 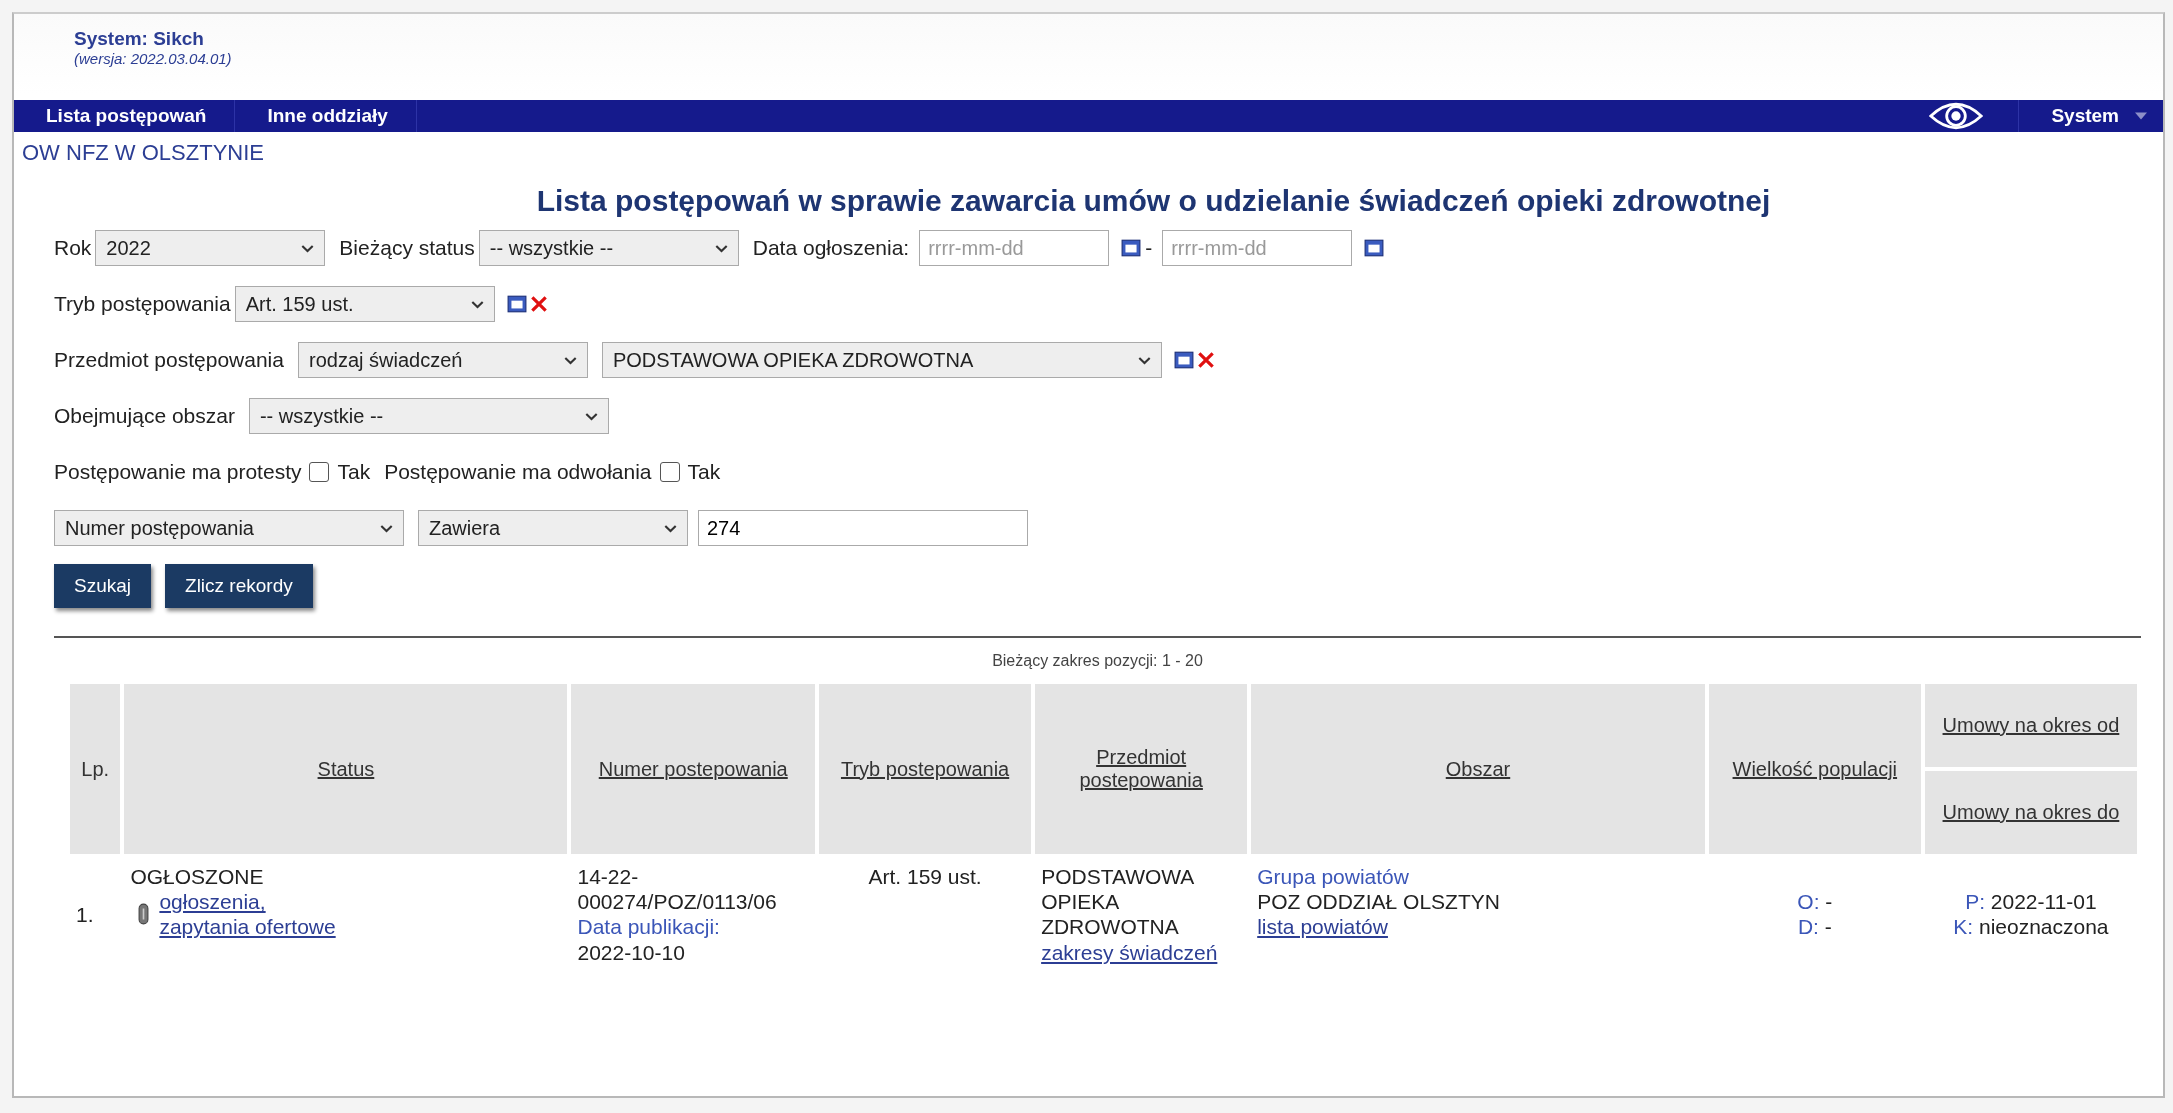 What do you see at coordinates (346, 769) in the screenshot?
I see `sort-link: Status` at bounding box center [346, 769].